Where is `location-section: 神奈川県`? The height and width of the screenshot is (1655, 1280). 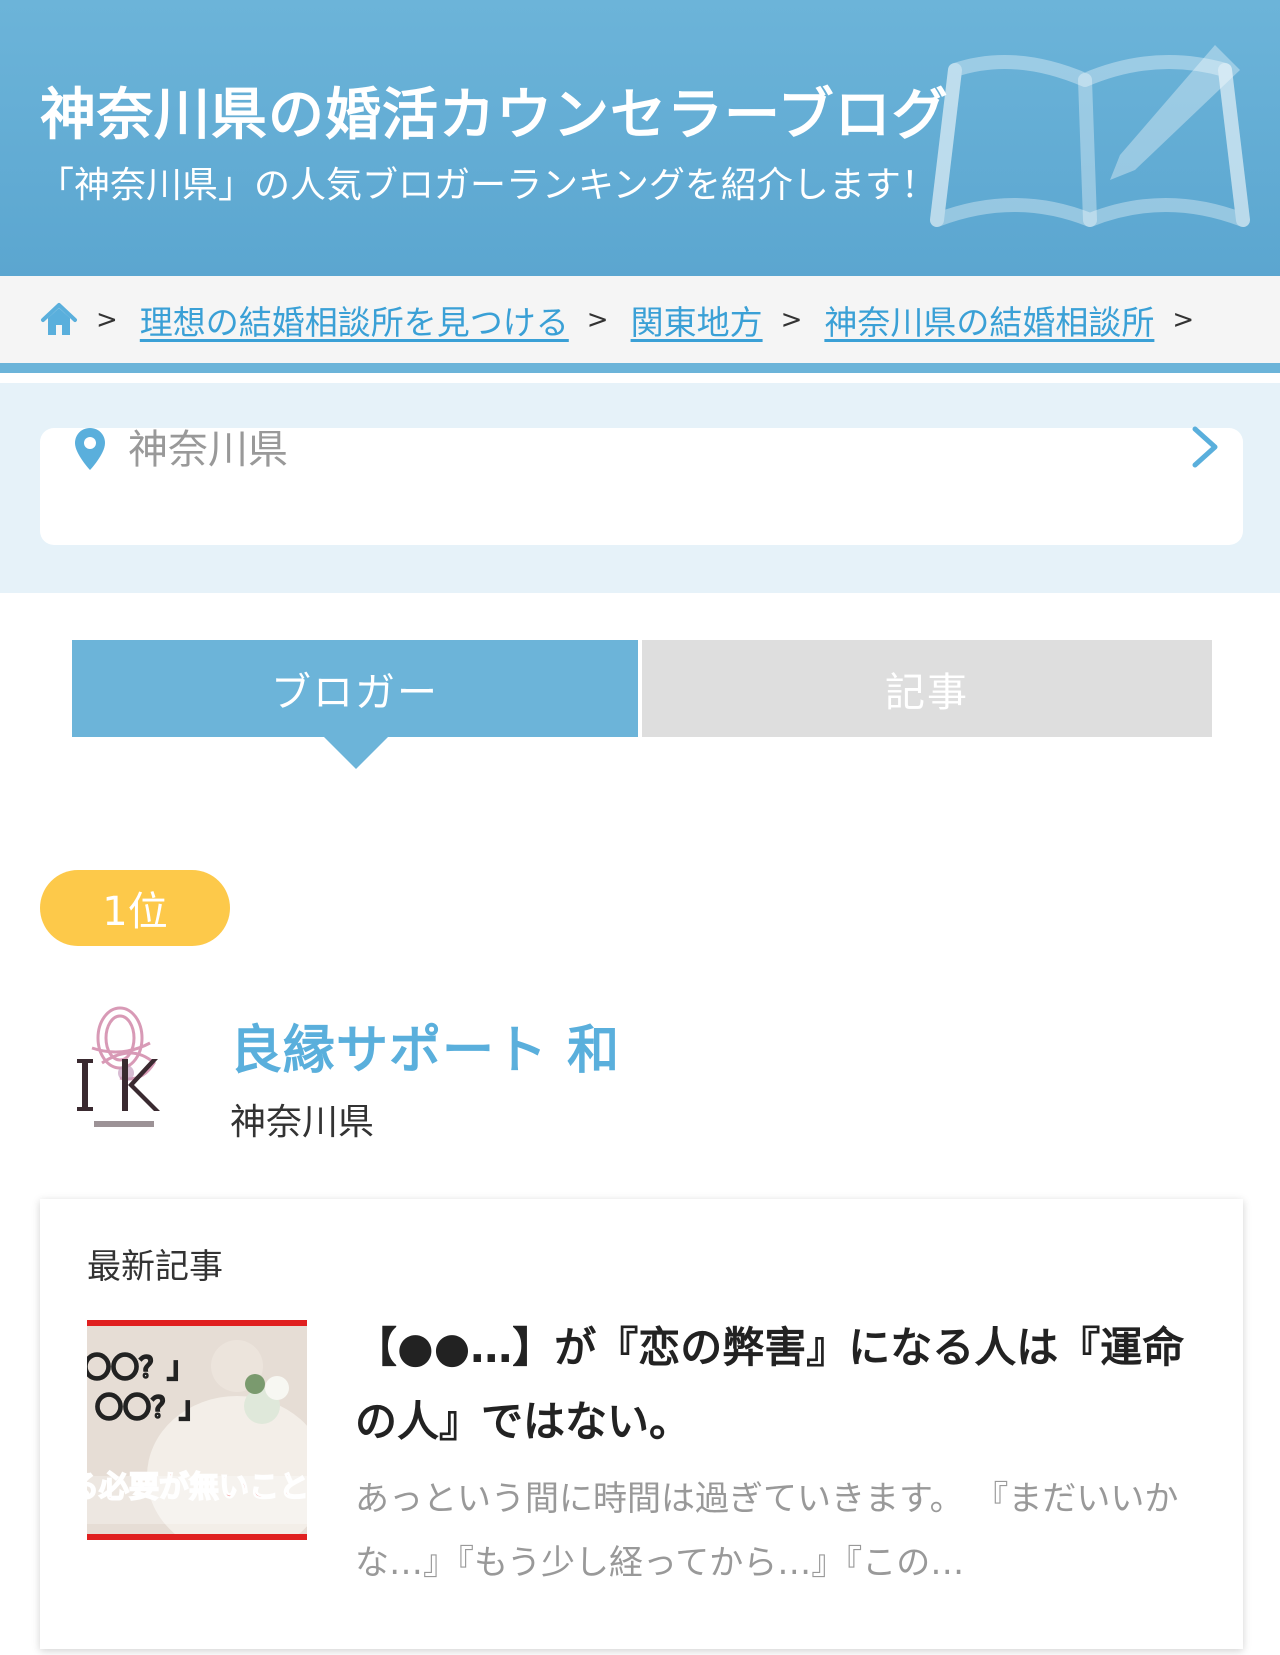
location-section: 神奈川県 is located at coordinates (640, 488).